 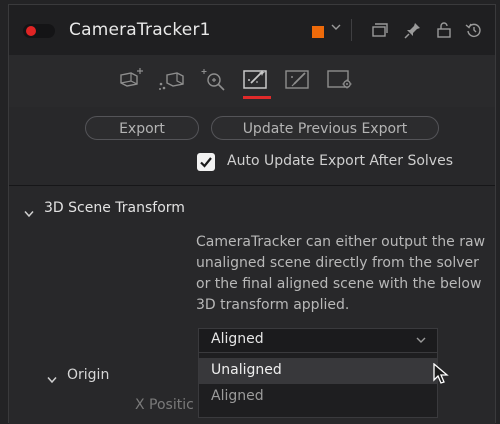 I want to click on lock-icon, so click(x=444, y=30).